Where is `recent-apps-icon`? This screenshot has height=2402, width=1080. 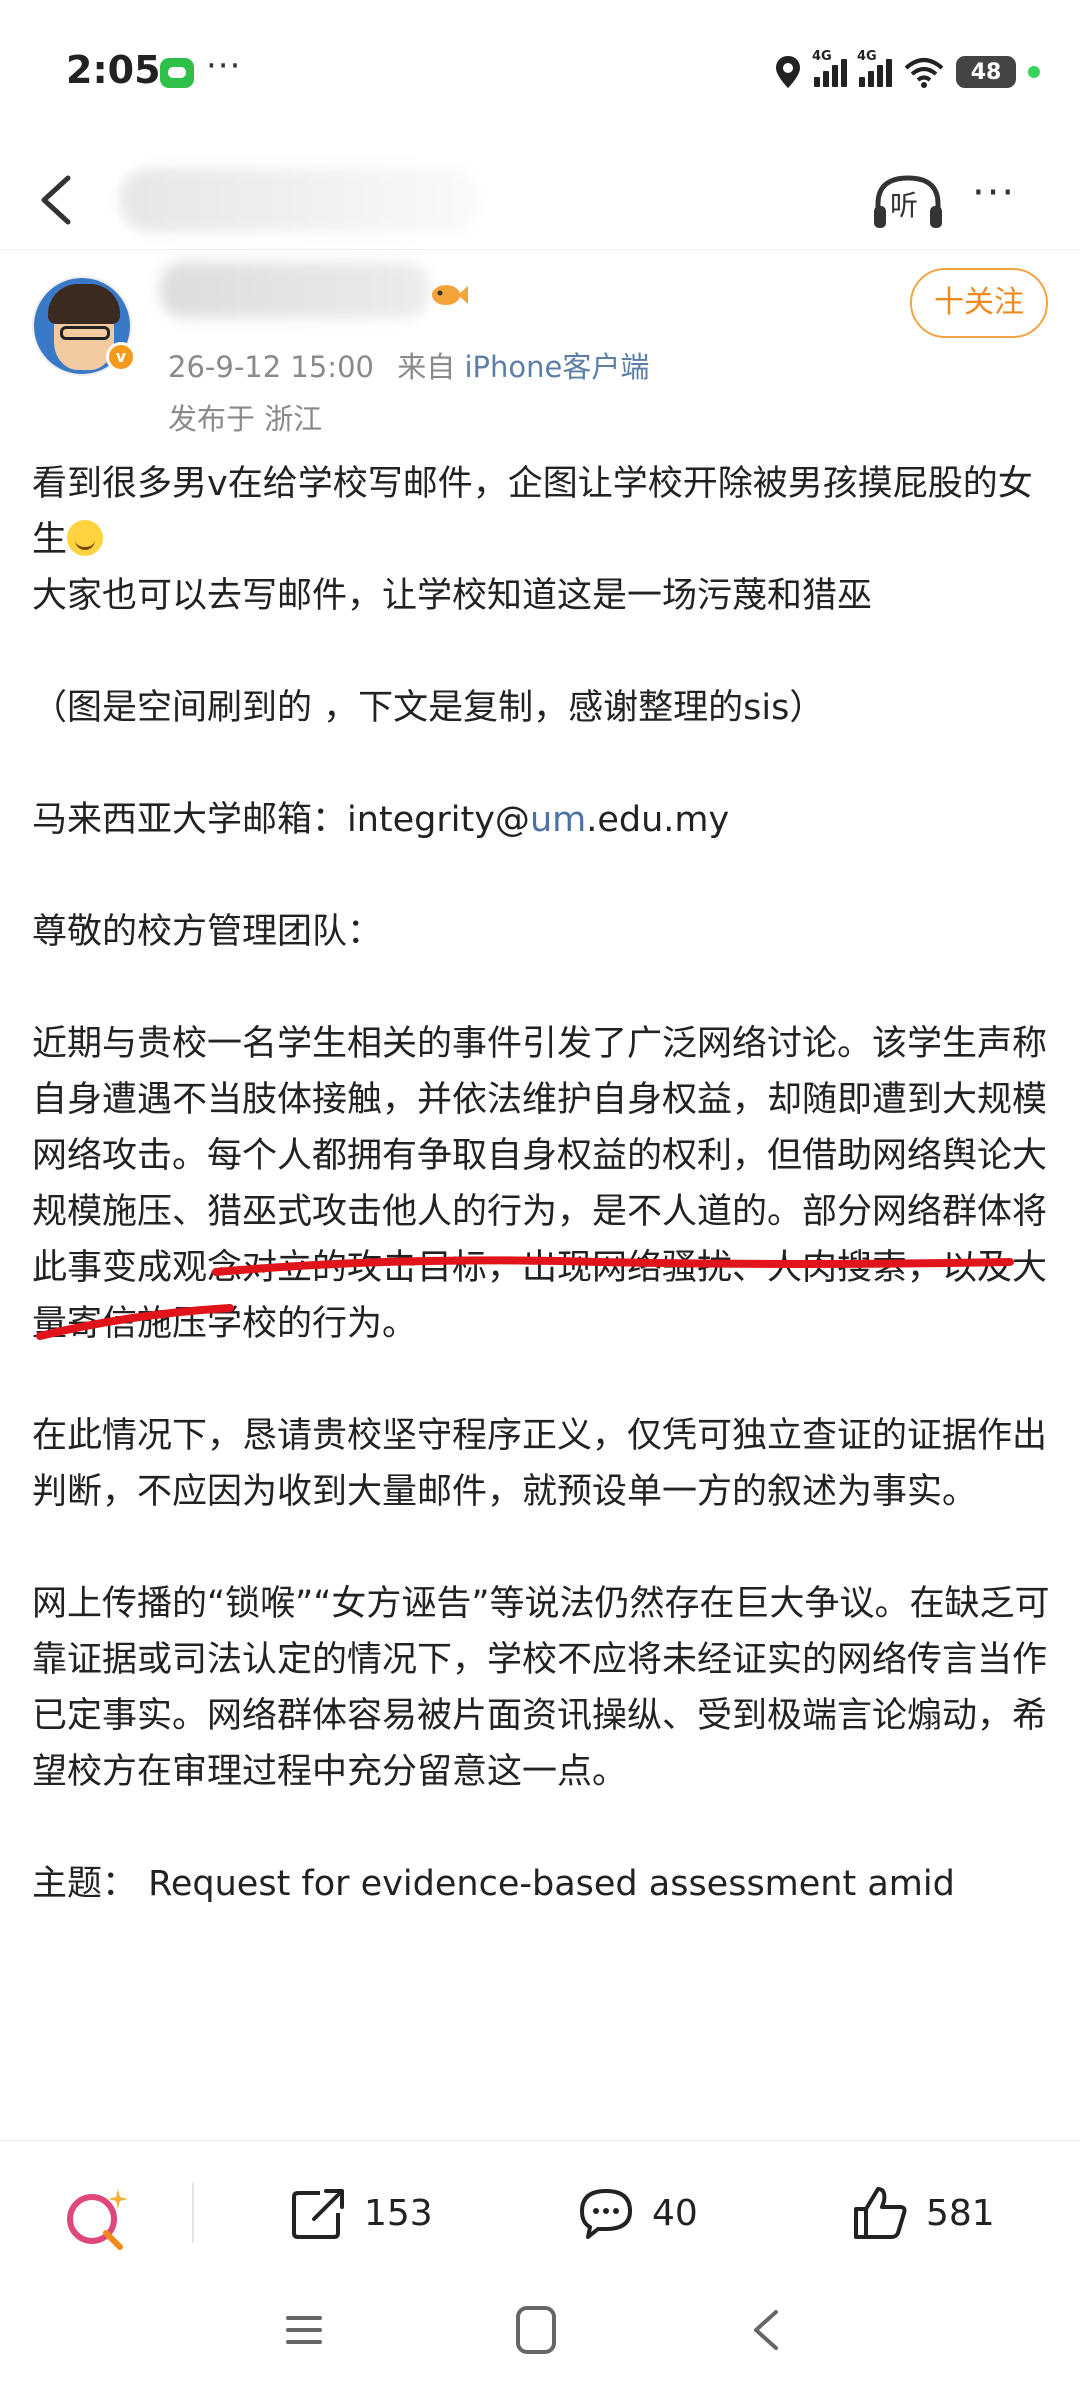 recent-apps-icon is located at coordinates (304, 2330).